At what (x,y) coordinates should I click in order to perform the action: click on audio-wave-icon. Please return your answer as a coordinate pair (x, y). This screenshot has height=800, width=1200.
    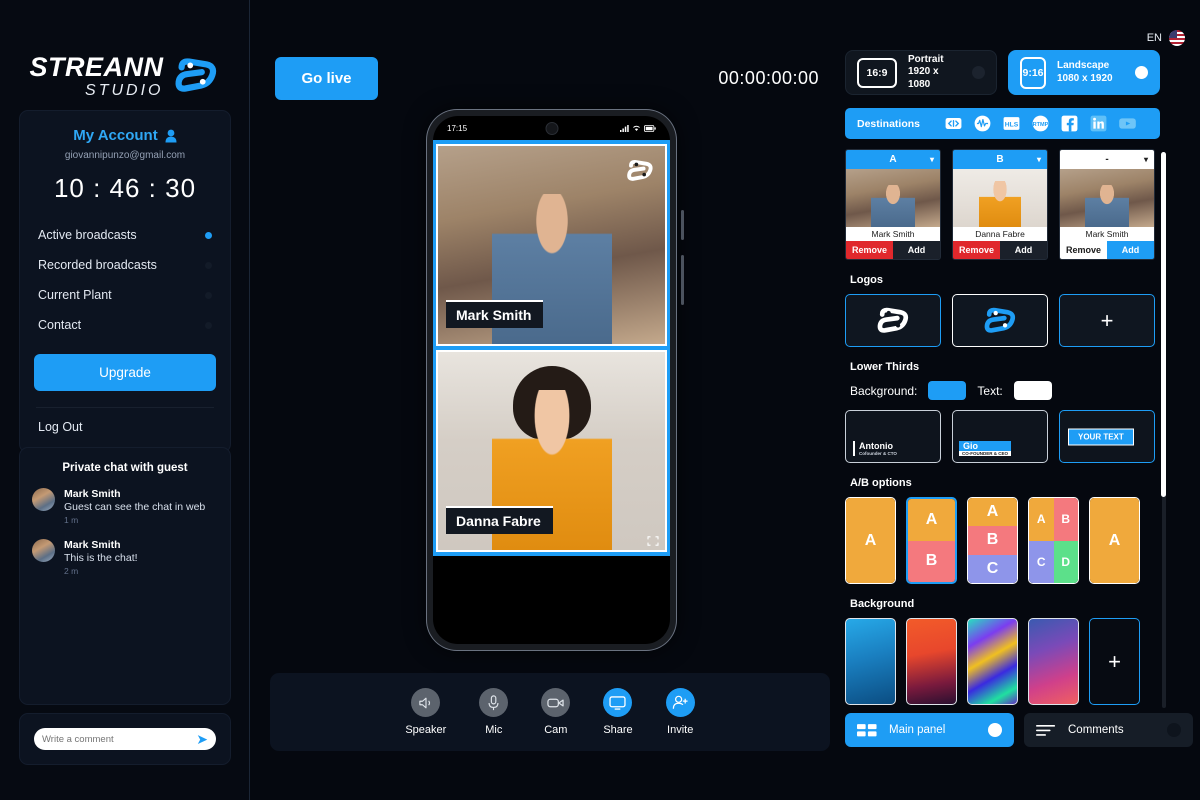
    Looking at the image, I should click on (982, 123).